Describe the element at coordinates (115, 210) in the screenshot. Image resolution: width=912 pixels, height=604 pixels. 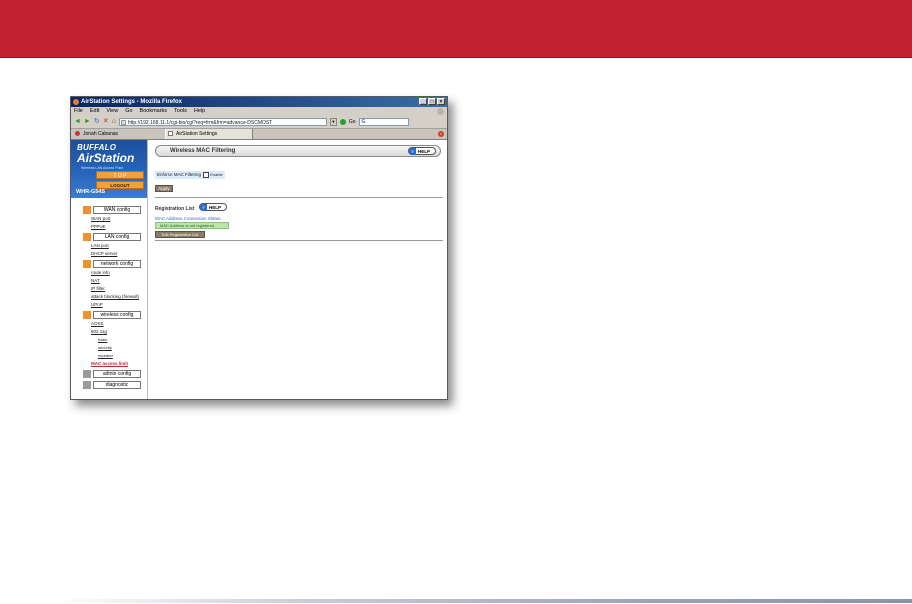
I see `section-wan-config: WAN config` at that location.